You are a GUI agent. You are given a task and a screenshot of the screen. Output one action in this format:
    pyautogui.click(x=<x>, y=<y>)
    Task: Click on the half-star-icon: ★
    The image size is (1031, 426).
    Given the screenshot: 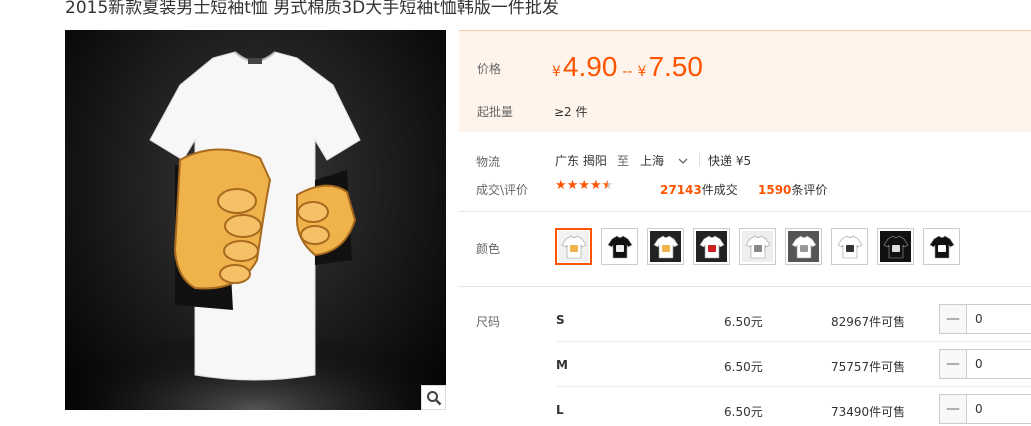 What is the action you would take?
    pyautogui.click(x=607, y=185)
    